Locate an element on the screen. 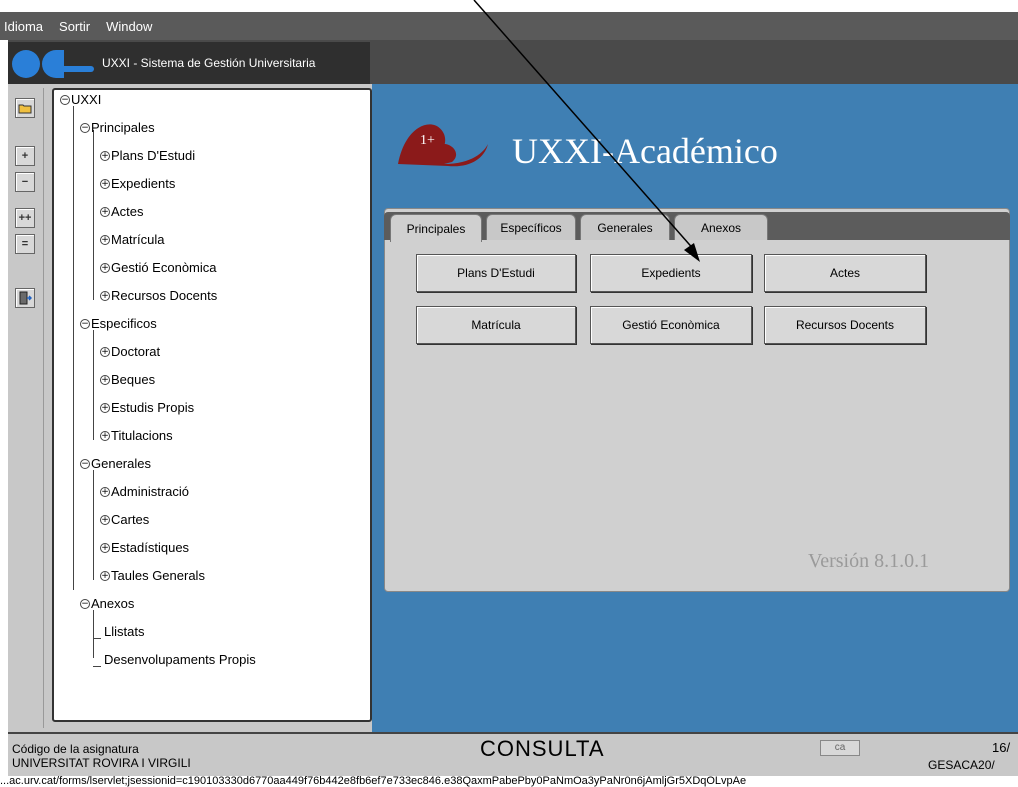 The image size is (1018, 787). menu-sortir: Sortir is located at coordinates (74, 26).